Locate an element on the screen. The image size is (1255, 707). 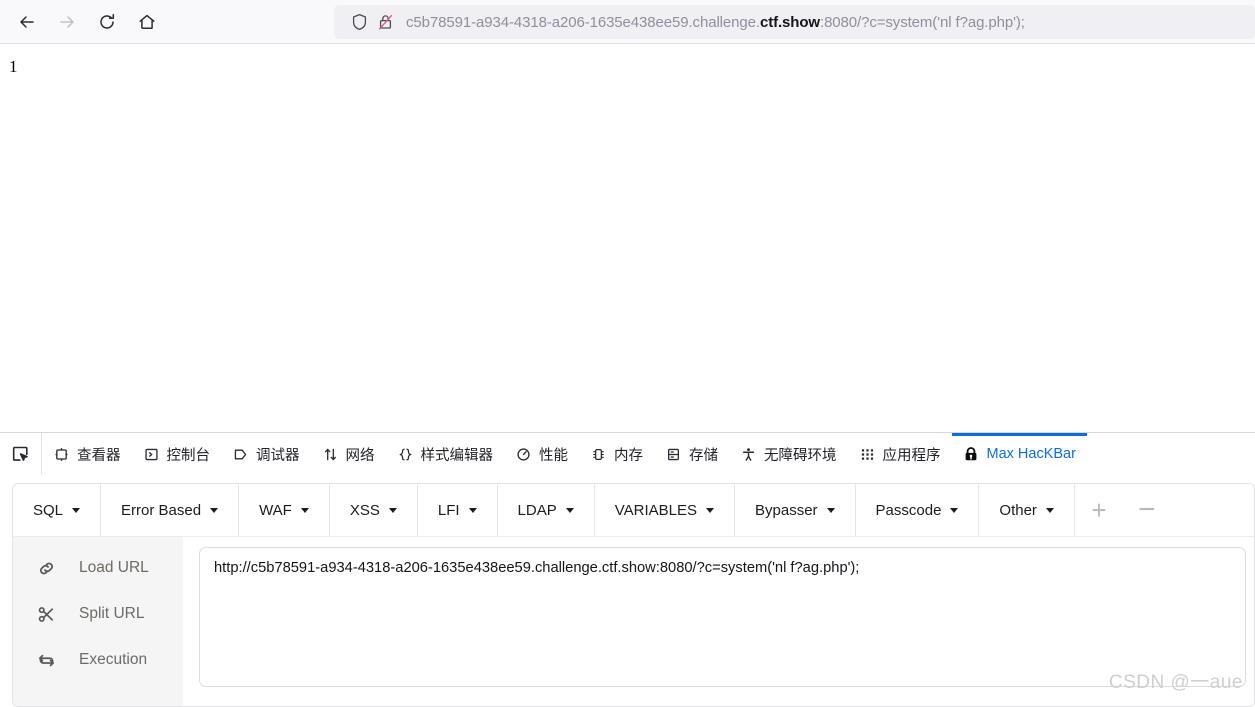
tab-label: 样式编辑器 is located at coordinates (457, 454).